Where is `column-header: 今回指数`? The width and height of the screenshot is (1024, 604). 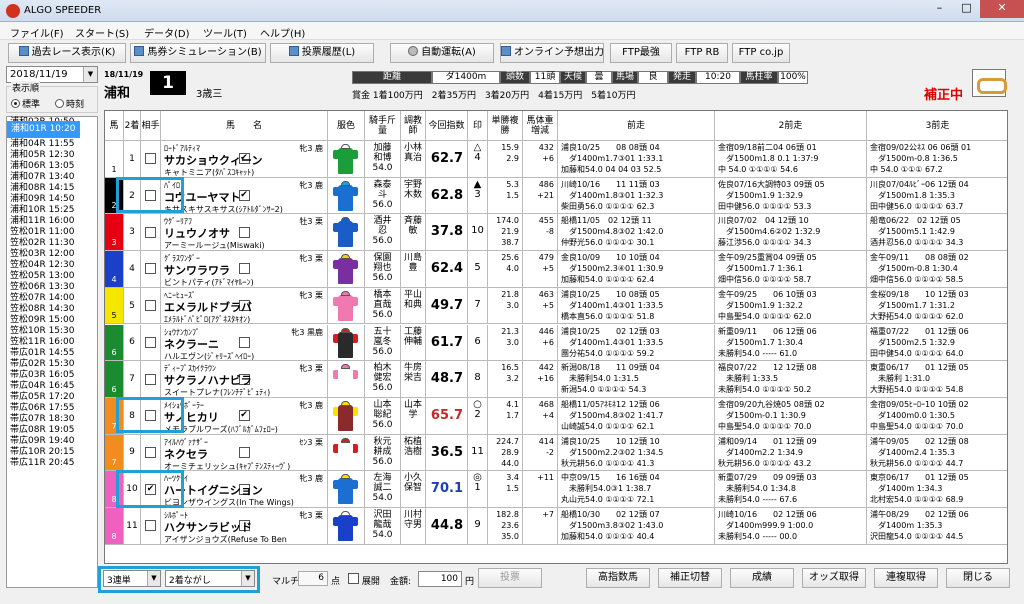 column-header: 今回指数 is located at coordinates (447, 125).